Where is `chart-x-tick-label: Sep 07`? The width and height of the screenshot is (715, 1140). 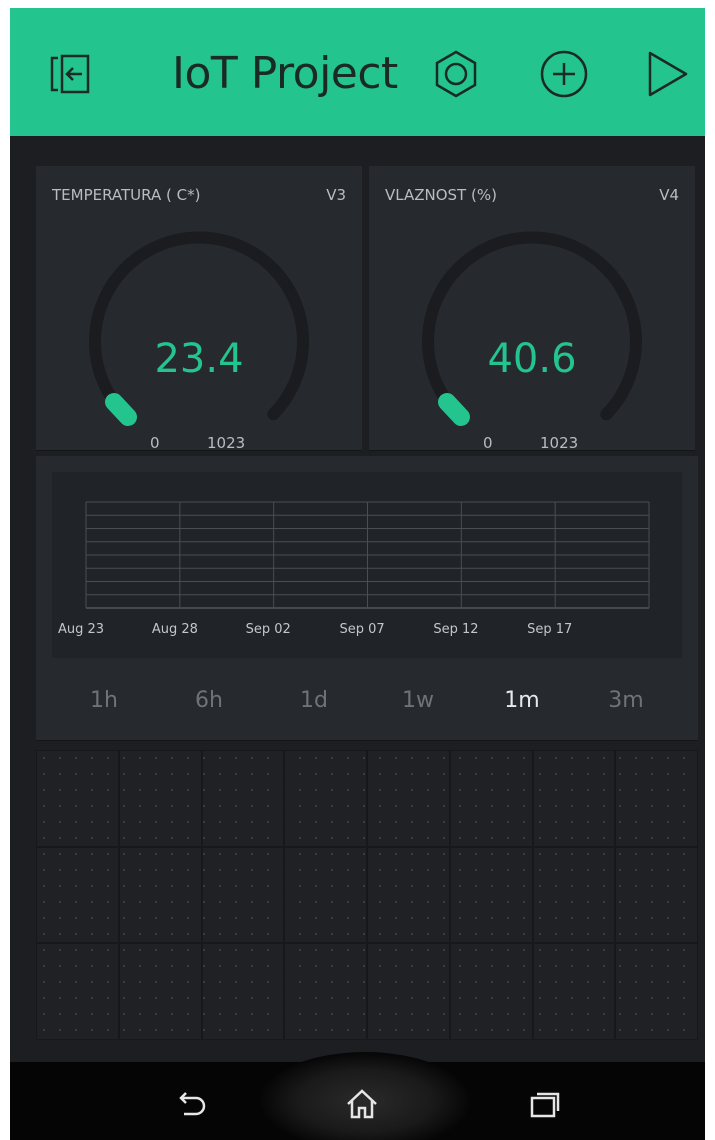
chart-x-tick-label: Sep 07 is located at coordinates (362, 629).